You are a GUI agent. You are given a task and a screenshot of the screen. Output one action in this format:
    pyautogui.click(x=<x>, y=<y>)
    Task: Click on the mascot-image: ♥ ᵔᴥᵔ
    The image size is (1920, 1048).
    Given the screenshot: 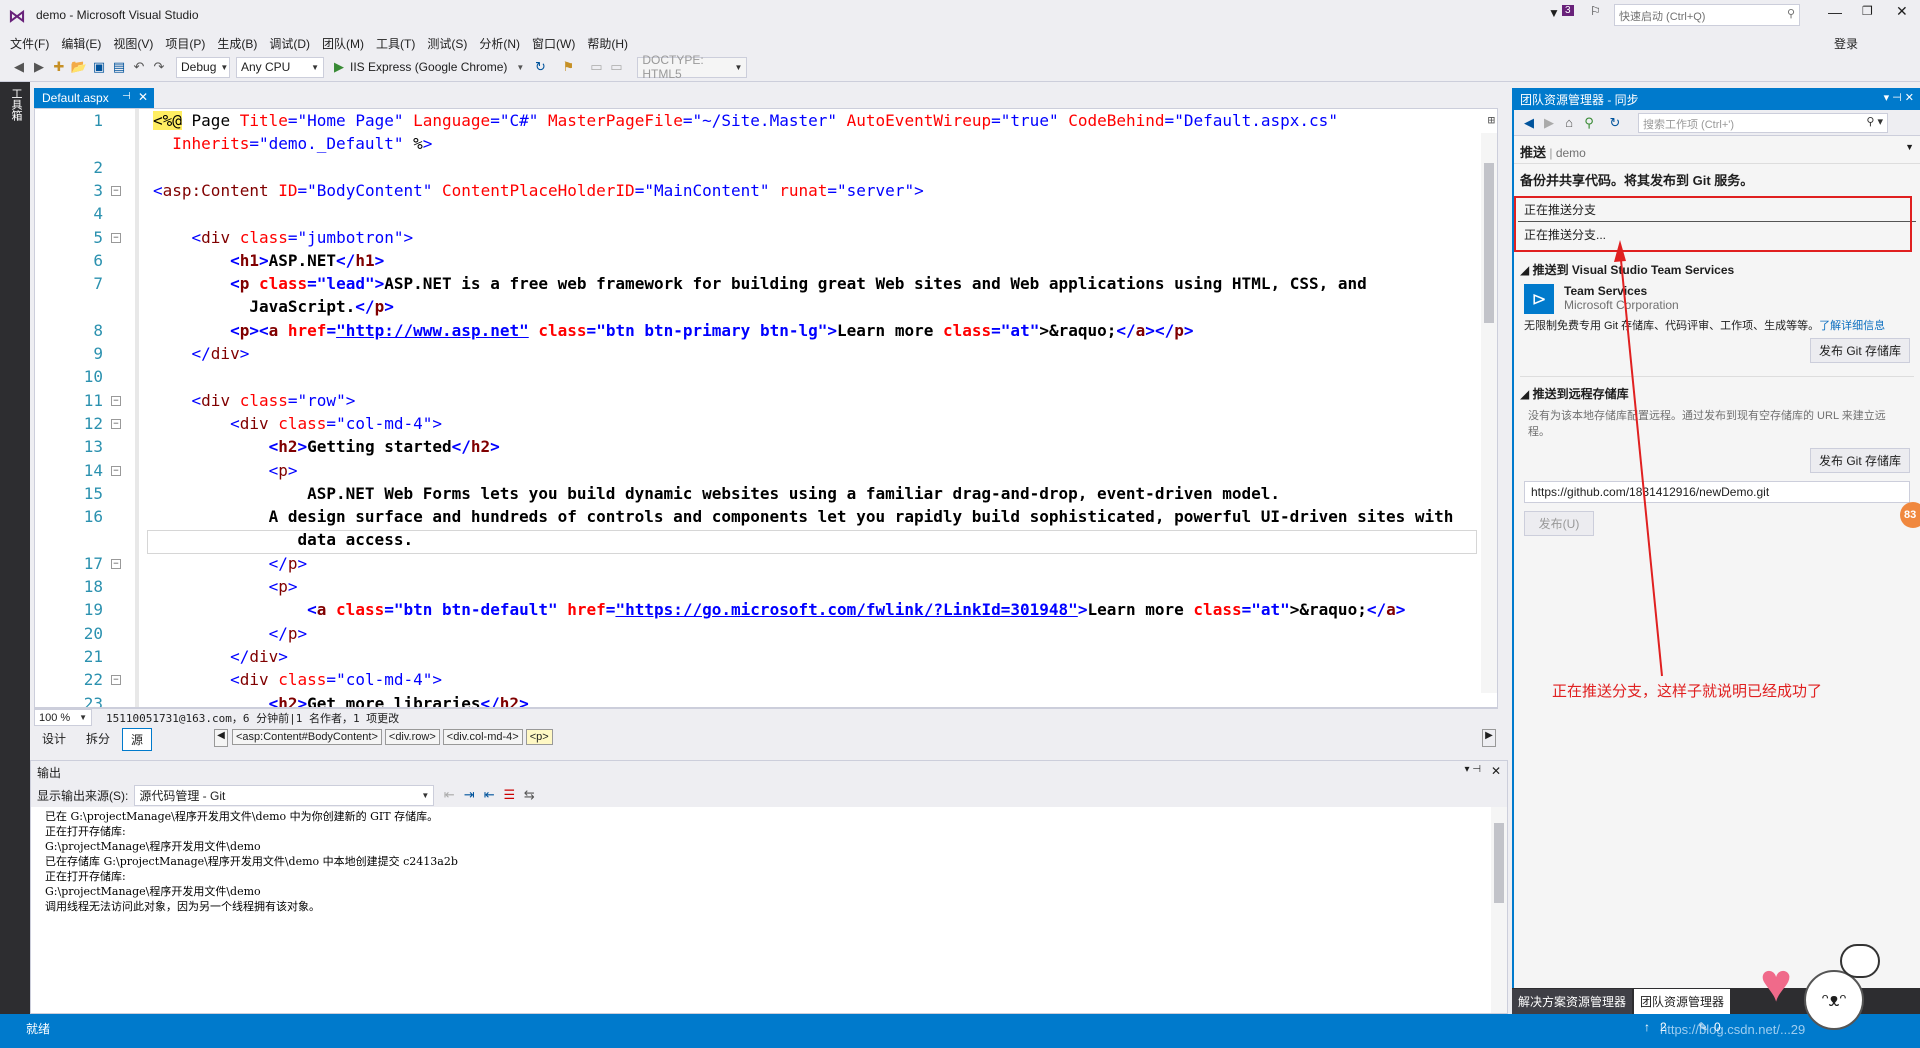 What is the action you would take?
    pyautogui.click(x=1820, y=994)
    